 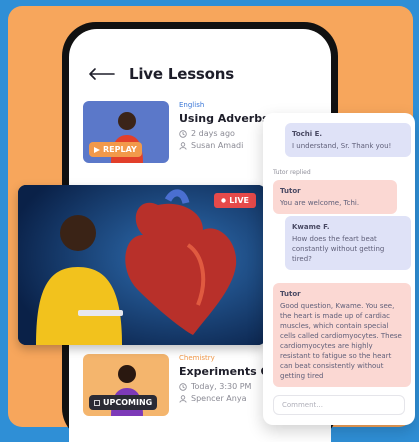 I want to click on back-arrow-icon, so click(x=101, y=74).